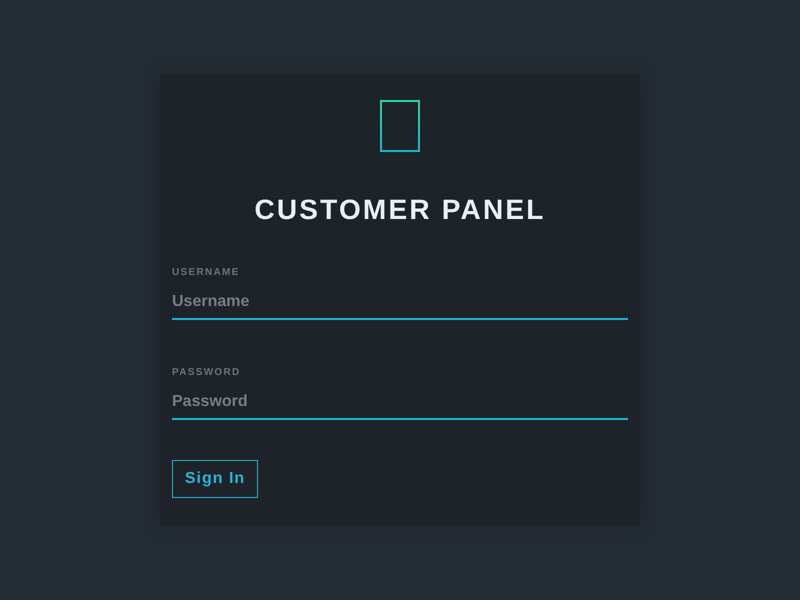 This screenshot has height=600, width=800. Describe the element at coordinates (206, 373) in the screenshot. I see `field-label: PASSWORD` at that location.